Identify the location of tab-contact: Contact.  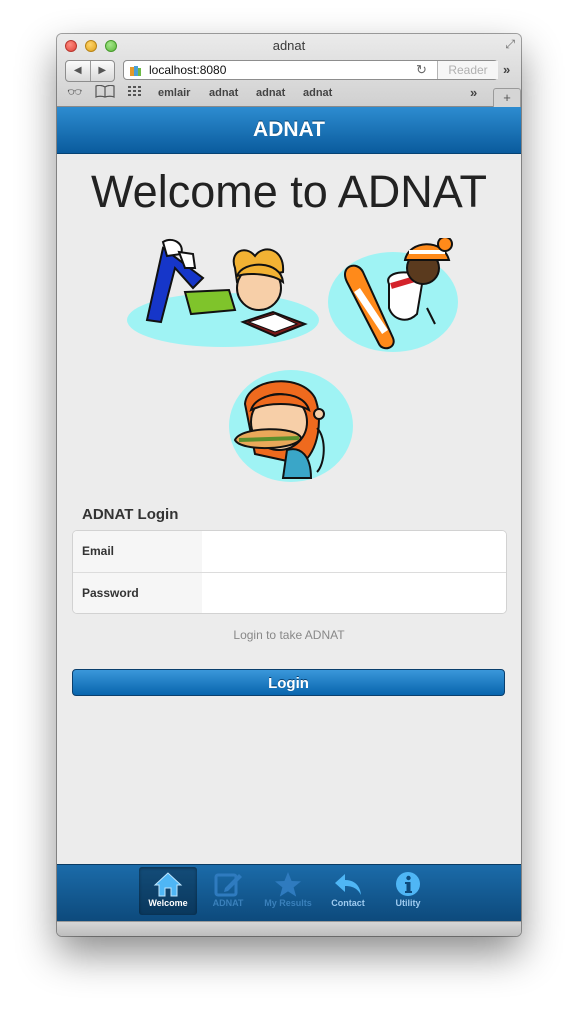
(348, 891).